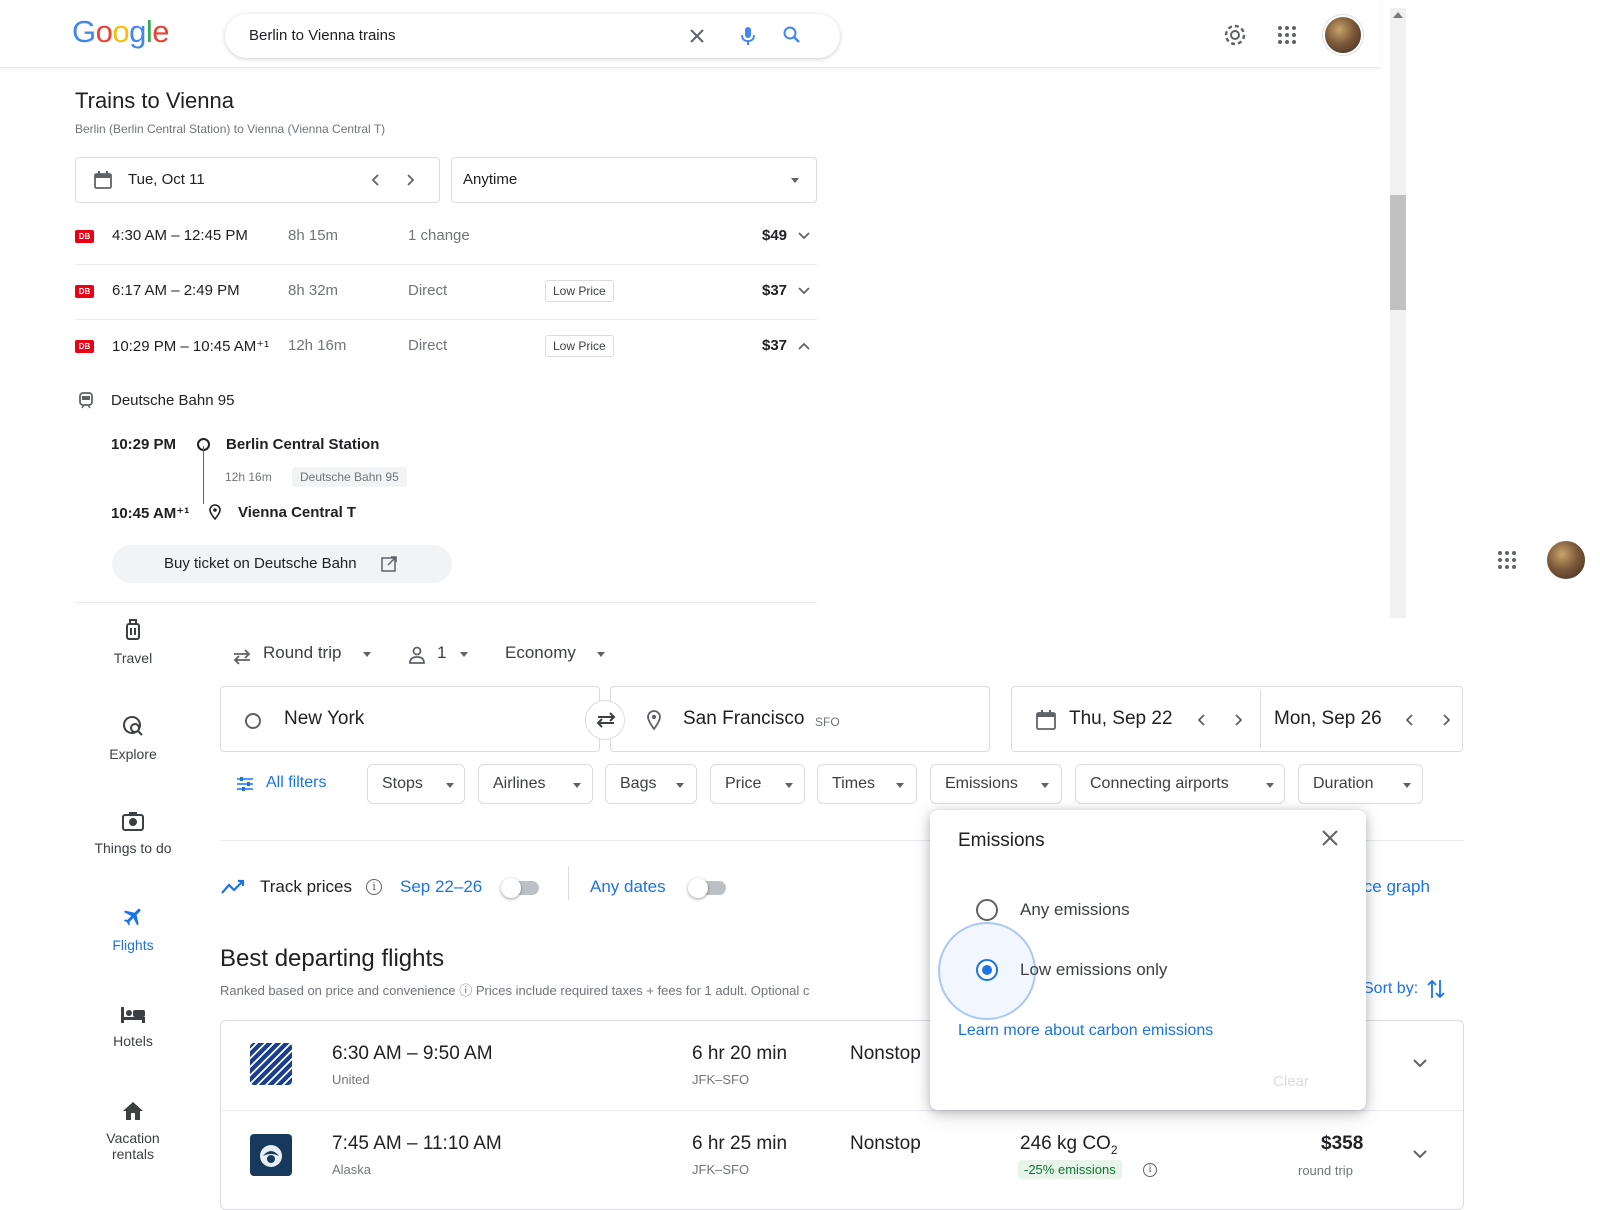  What do you see at coordinates (1328, 719) in the screenshot?
I see `return-date: Mon, Sep 26` at bounding box center [1328, 719].